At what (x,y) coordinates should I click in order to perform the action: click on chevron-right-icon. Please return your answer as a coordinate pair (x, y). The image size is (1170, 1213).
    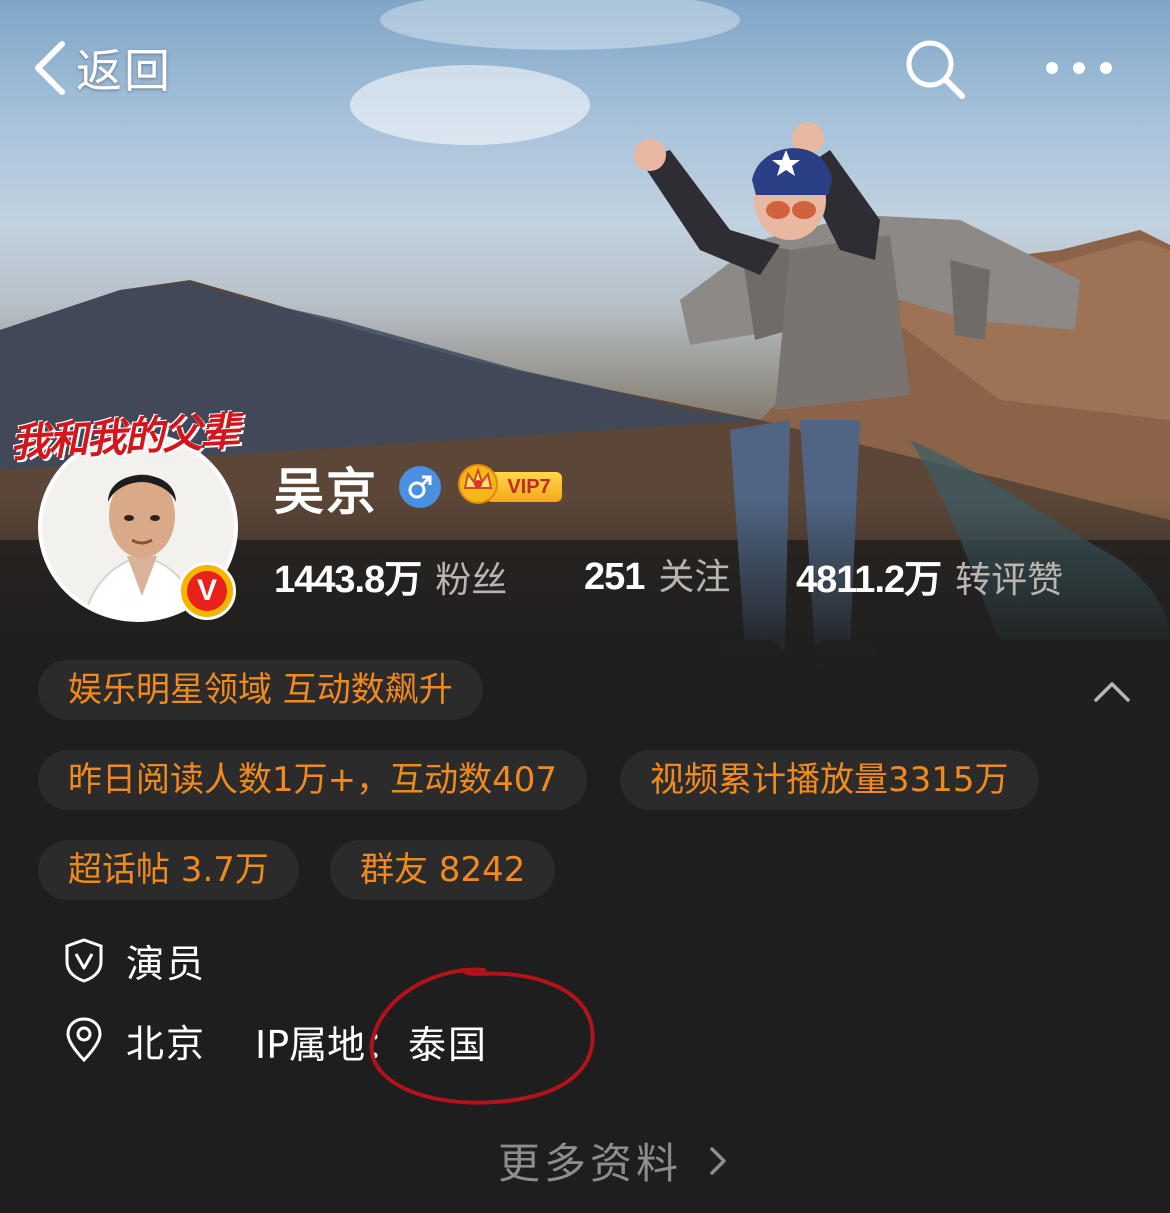
    Looking at the image, I should click on (718, 1160).